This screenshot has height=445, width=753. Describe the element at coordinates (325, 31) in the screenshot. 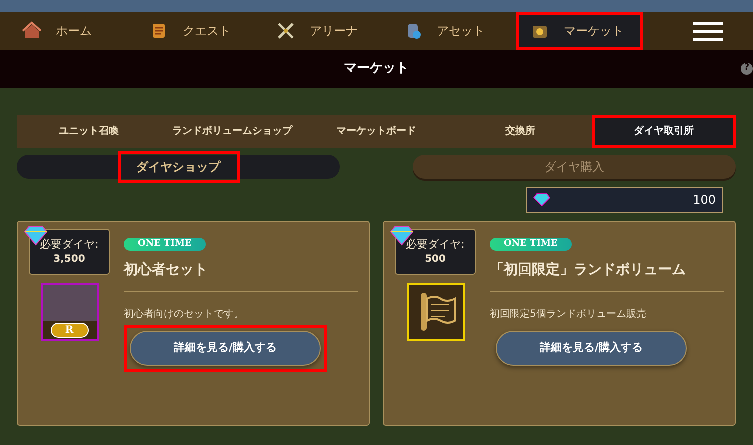

I see `nav-tab: アリーナ` at that location.